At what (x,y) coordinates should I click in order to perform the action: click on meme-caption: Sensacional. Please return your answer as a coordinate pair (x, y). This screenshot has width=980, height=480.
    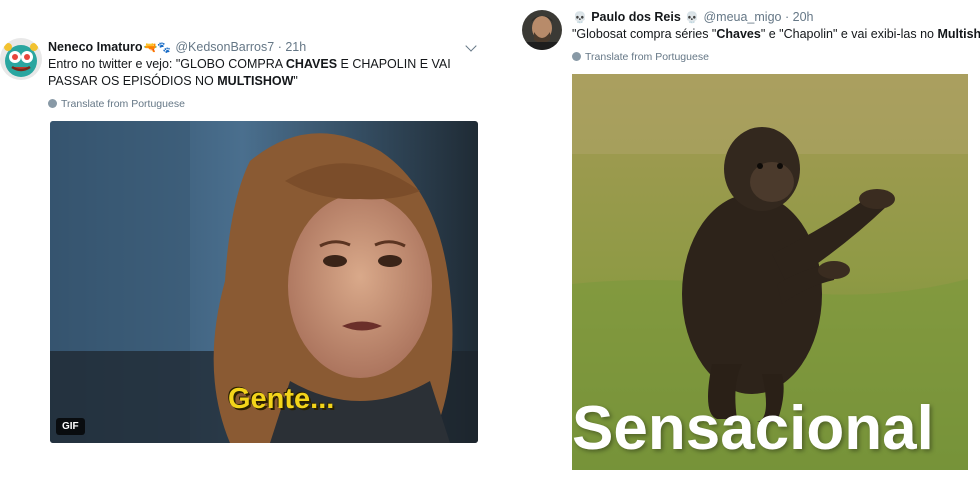
    Looking at the image, I should click on (753, 428).